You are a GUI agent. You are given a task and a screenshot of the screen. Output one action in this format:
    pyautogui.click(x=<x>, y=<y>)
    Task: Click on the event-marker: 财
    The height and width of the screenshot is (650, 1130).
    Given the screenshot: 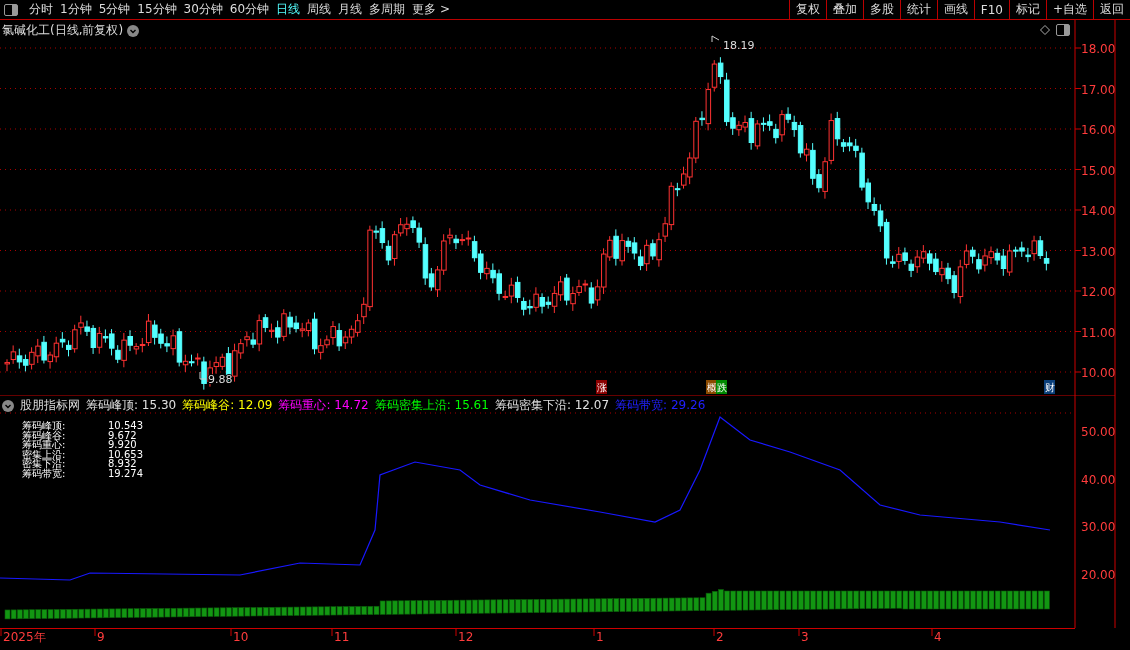 What is the action you would take?
    pyautogui.click(x=1049, y=387)
    